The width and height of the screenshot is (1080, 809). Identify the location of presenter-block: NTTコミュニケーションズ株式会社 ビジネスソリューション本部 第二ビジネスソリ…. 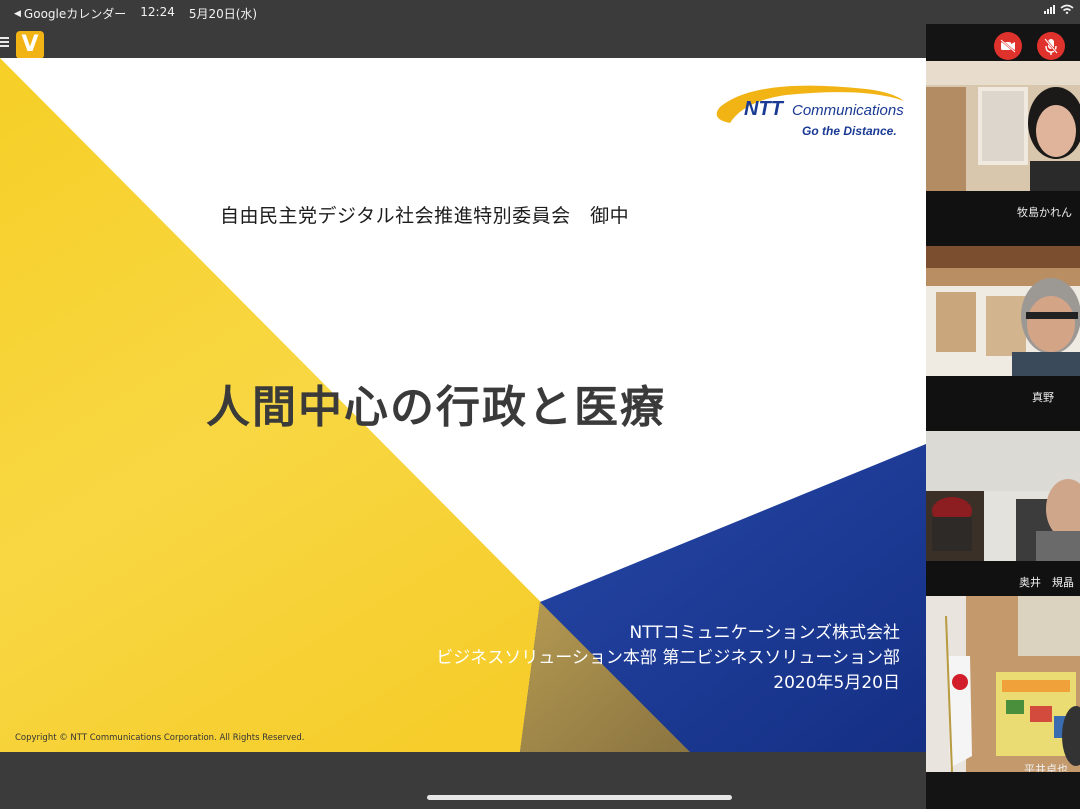
(668, 658).